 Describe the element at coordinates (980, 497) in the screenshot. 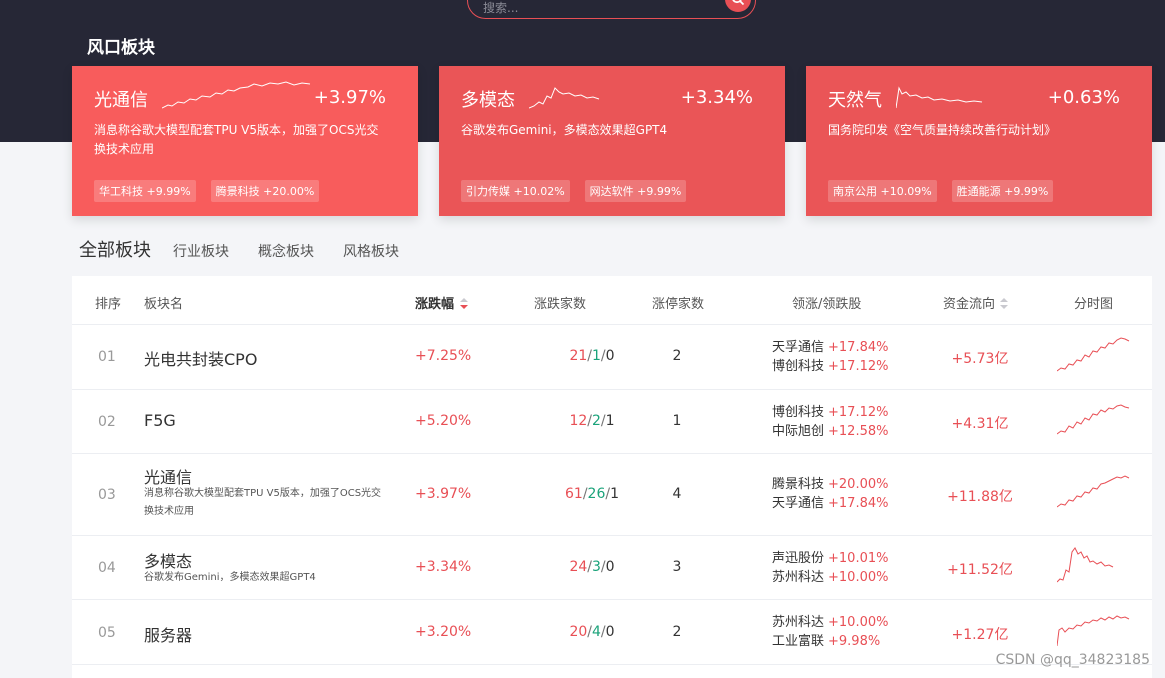

I see `row-fund-flow: +11.88亿` at that location.